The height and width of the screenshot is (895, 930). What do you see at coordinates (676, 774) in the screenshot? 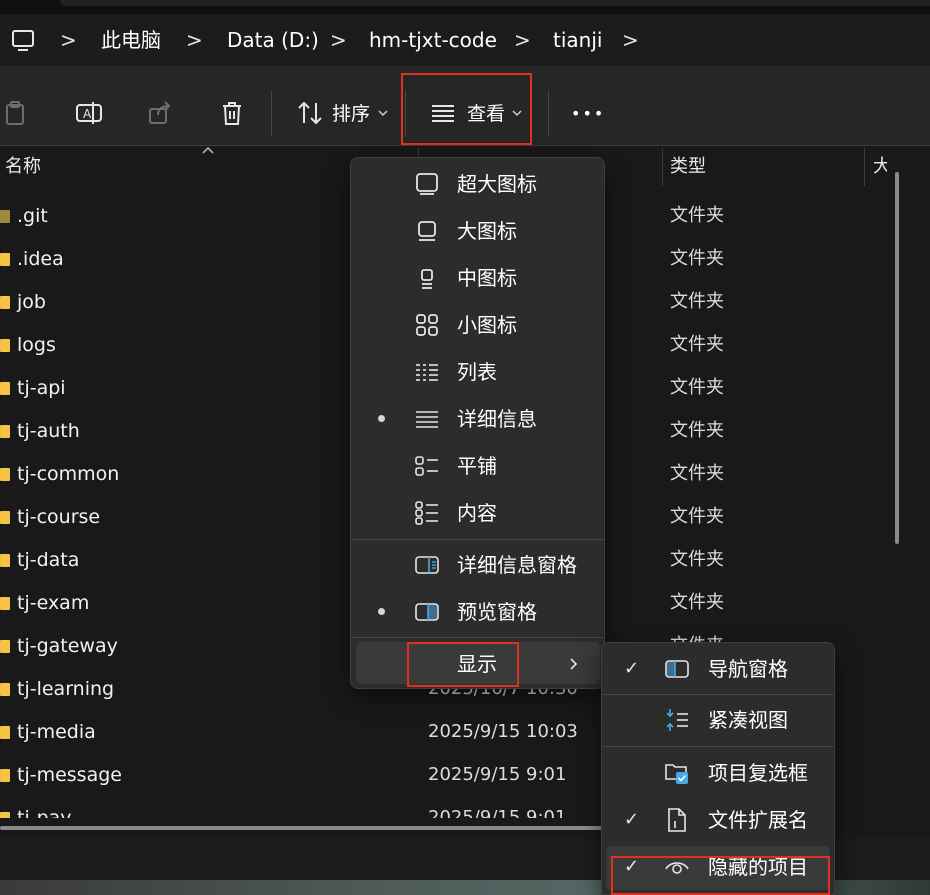
I see `item-checkboxes-icon` at bounding box center [676, 774].